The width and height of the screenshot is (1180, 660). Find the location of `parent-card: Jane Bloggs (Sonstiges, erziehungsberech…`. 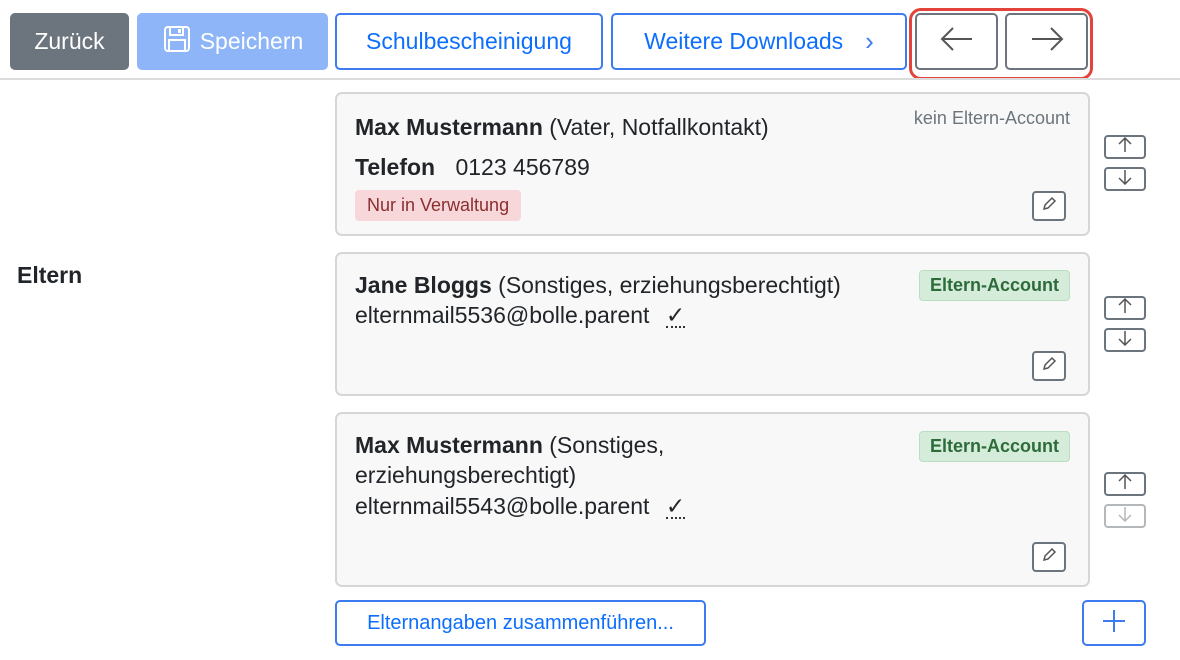

parent-card: Jane Bloggs (Sonstiges, erziehungsberech… is located at coordinates (712, 324).